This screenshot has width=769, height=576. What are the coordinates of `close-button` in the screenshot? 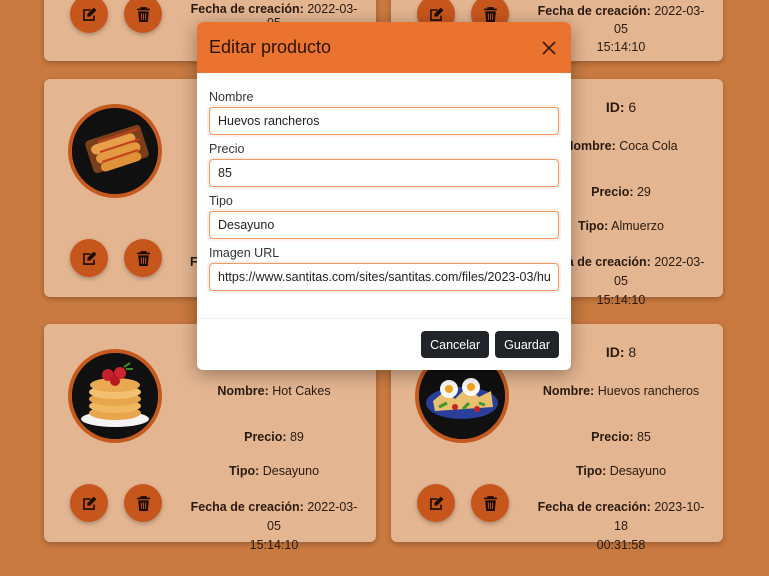 It's located at (549, 48).